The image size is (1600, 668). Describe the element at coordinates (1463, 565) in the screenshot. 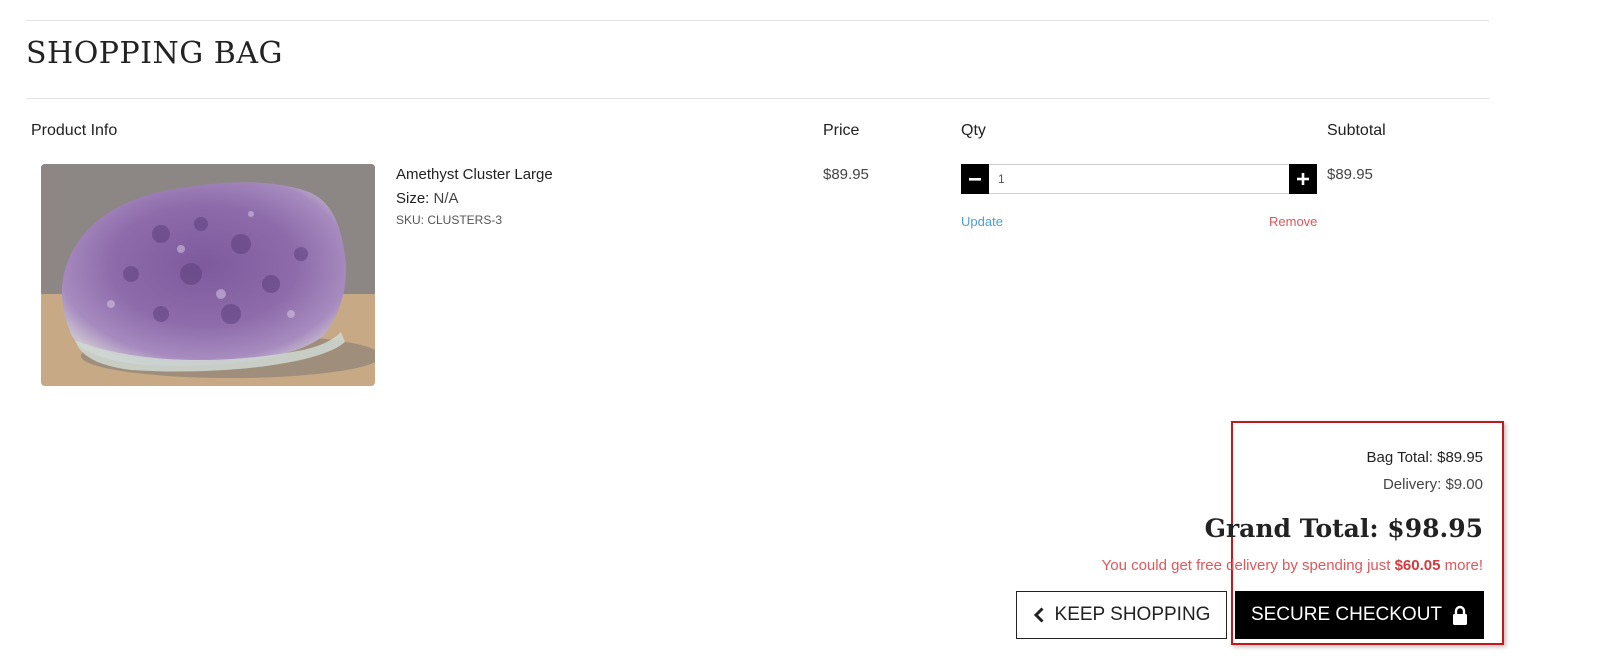

I see `free-delivery-suffix: more!` at that location.